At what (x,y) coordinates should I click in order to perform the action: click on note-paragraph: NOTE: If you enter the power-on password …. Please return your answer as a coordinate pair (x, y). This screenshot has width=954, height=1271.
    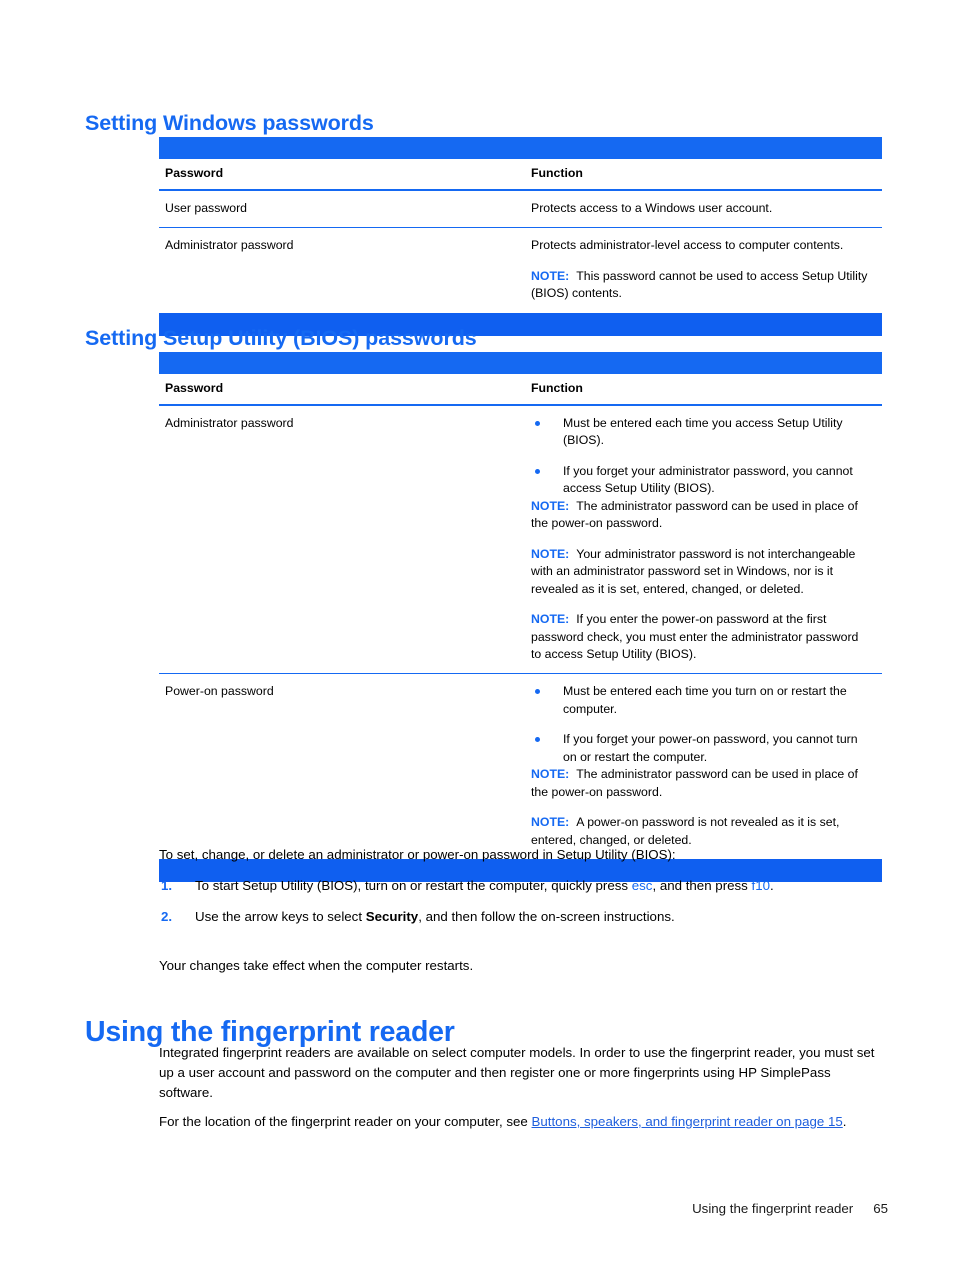
    Looking at the image, I should click on (701, 637).